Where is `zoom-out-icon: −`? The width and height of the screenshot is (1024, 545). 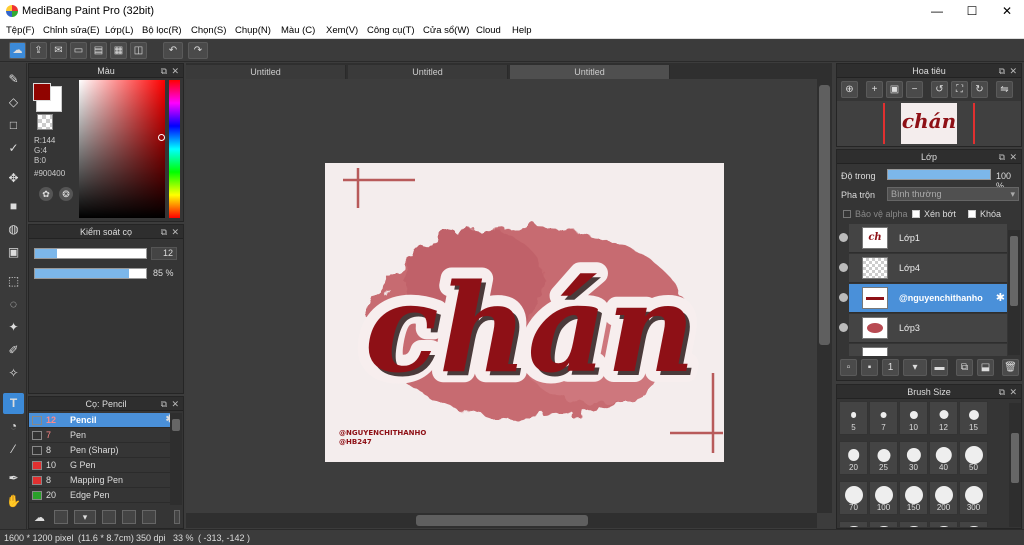 zoom-out-icon: − is located at coordinates (914, 89).